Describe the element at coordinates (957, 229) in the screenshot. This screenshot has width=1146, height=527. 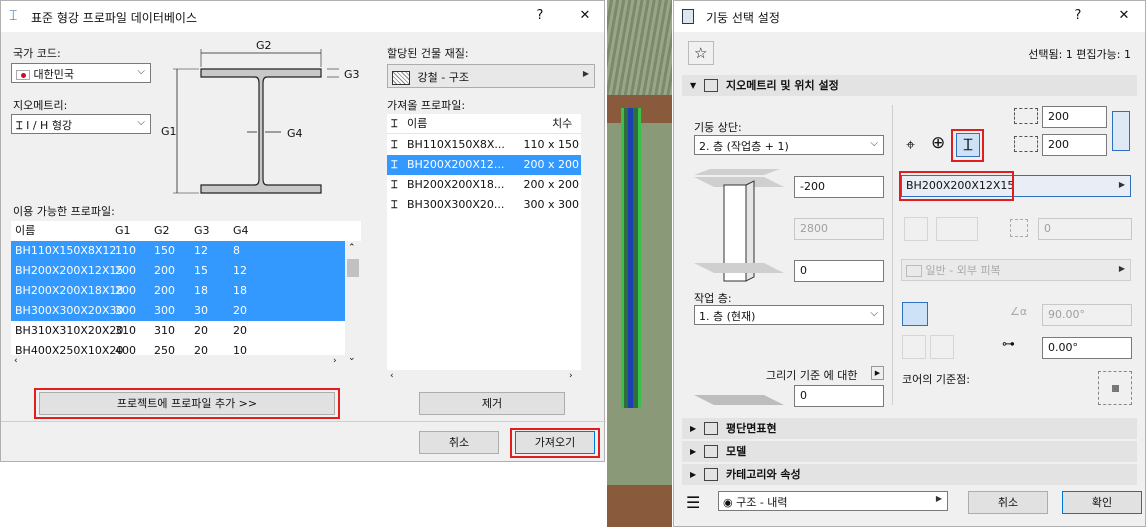
I see `pattern-button` at that location.